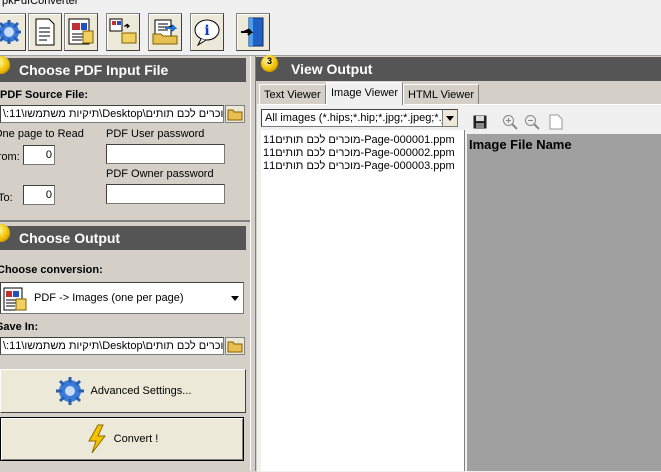  Describe the element at coordinates (253, 263) in the screenshot. I see `vertical-splitter` at that location.